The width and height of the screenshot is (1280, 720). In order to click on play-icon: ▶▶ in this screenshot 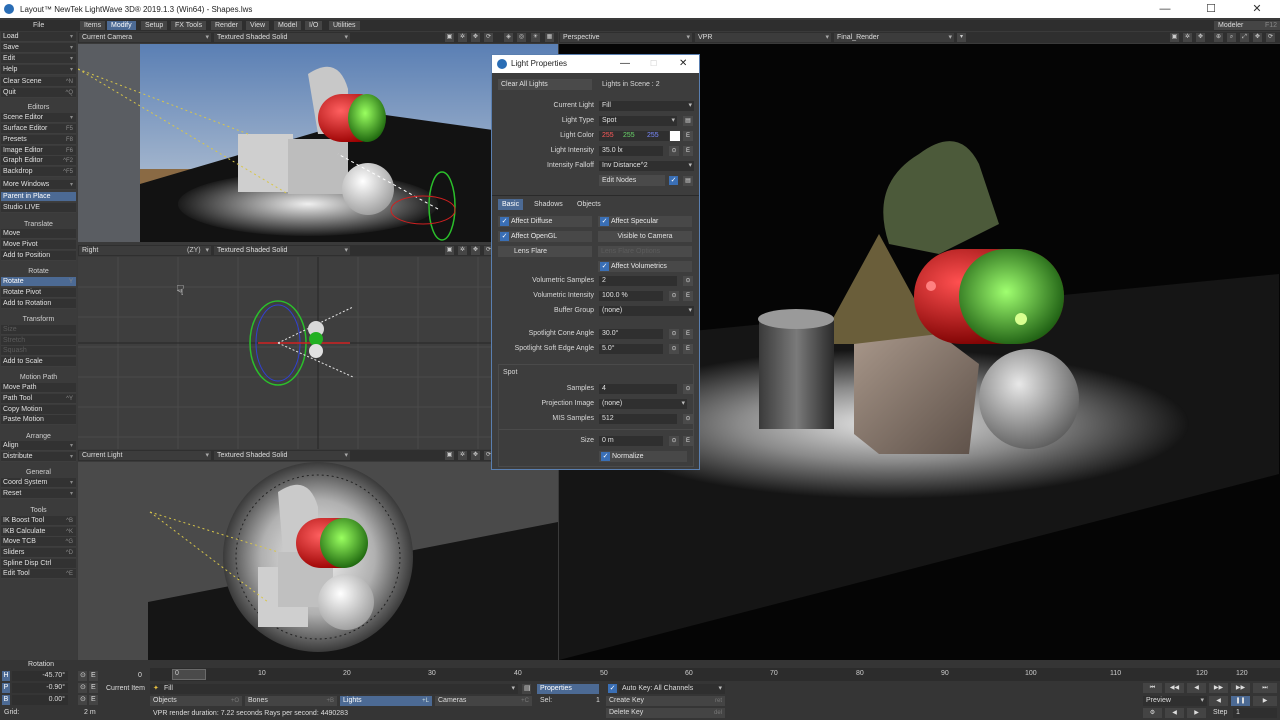, I will do `click(1218, 688)`.